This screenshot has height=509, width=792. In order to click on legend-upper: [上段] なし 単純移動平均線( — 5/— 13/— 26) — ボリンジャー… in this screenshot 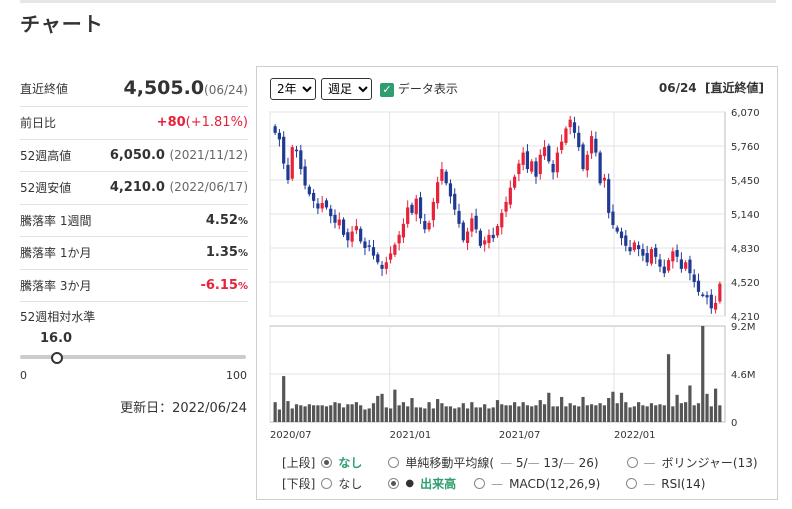, I will do `click(520, 462)`.